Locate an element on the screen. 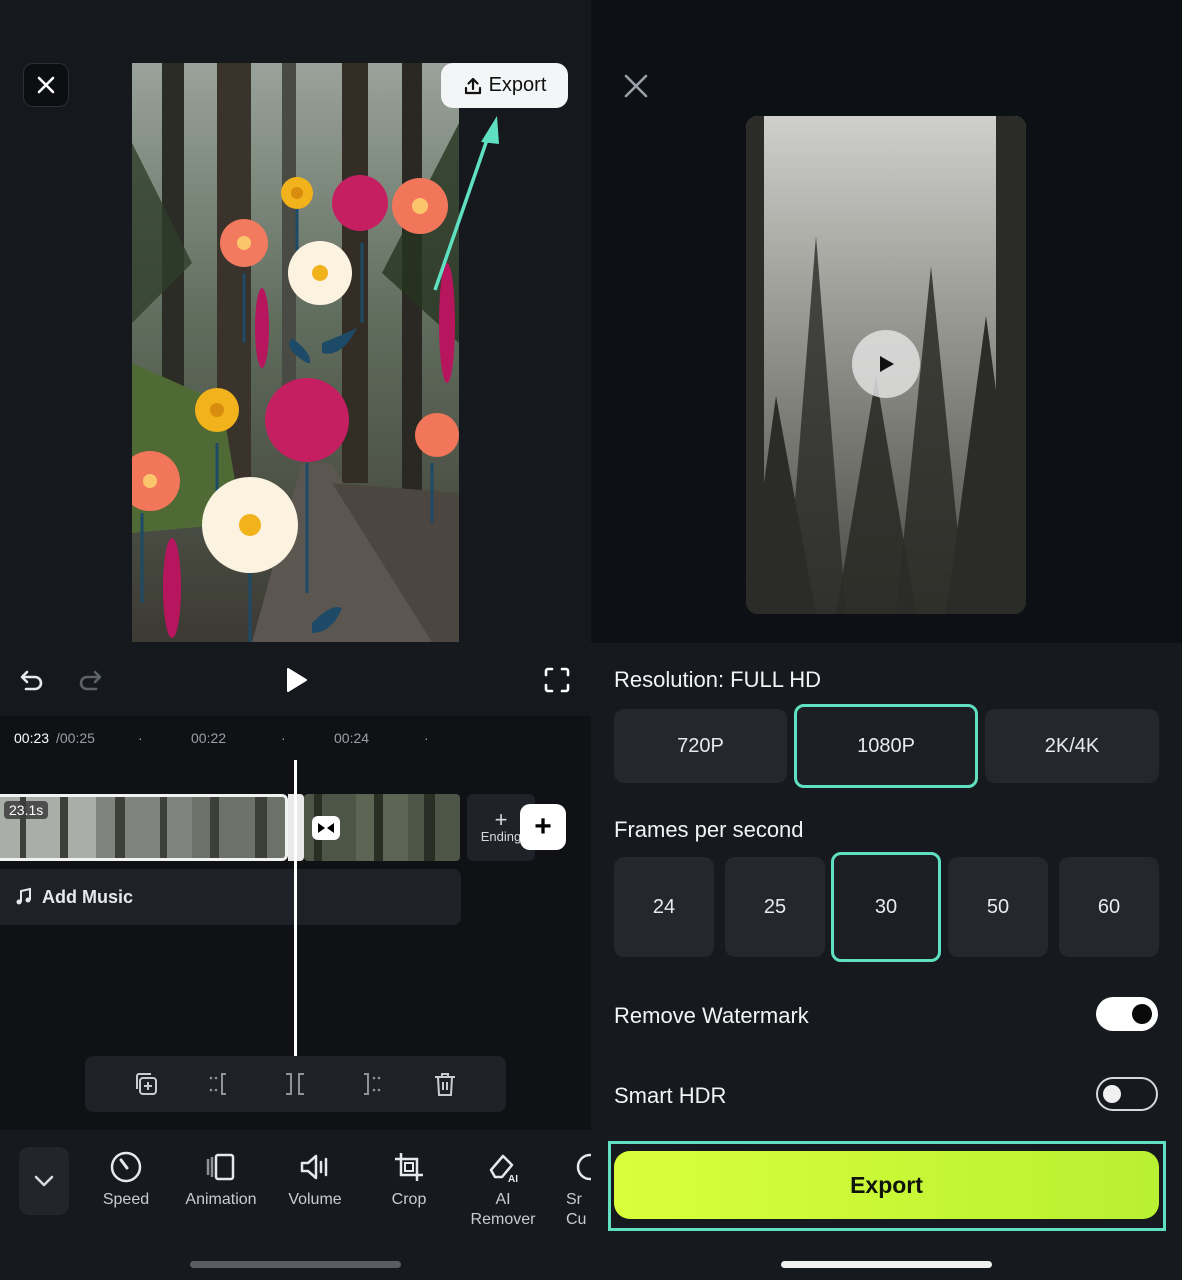 This screenshot has width=1182, height=1280. fps-option-selected: 30 is located at coordinates (886, 907).